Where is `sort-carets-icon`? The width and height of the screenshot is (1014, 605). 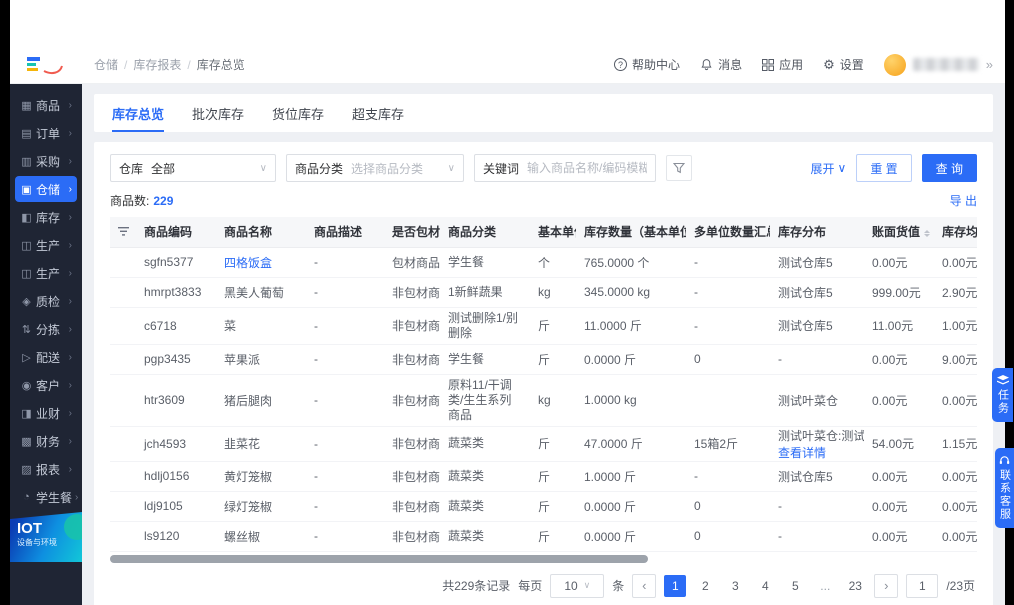
sort-carets-icon is located at coordinates (927, 233).